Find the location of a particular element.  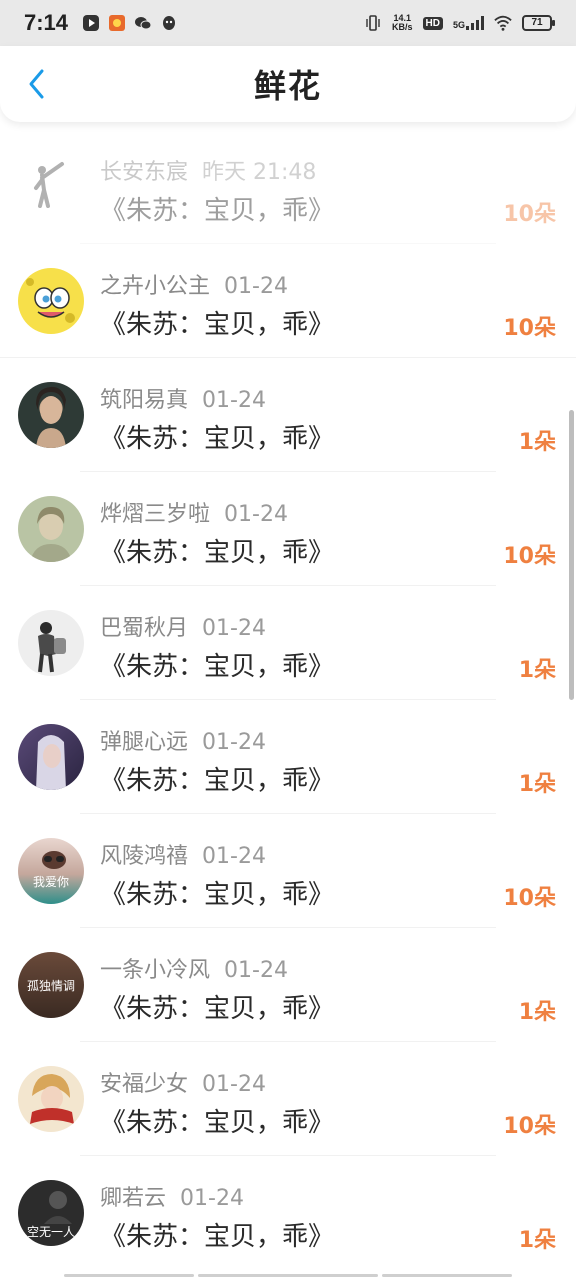

sender-name: 烨熠三岁啦 is located at coordinates (155, 514).